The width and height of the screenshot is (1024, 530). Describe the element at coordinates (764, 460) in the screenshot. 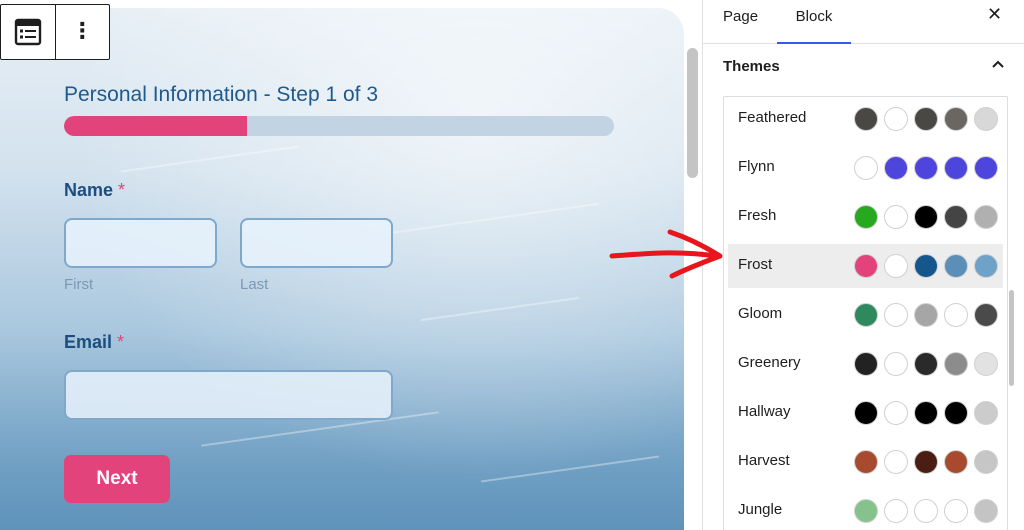

I see `theme-name: Harvest` at that location.